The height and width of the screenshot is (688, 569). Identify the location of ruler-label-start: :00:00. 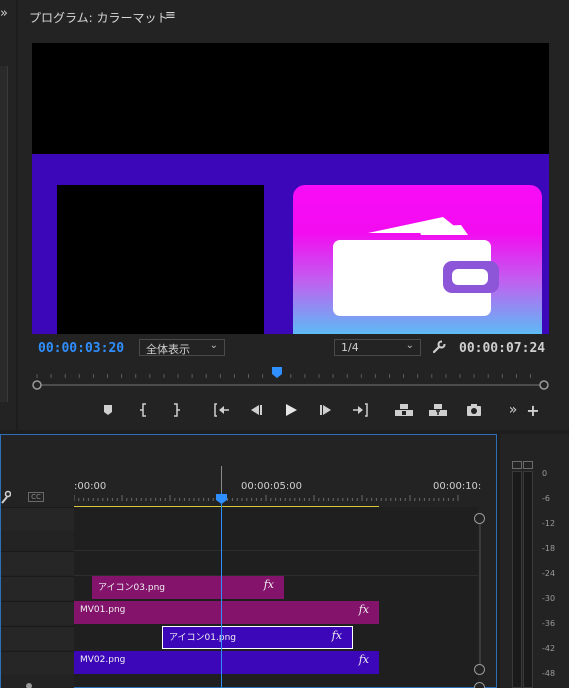
(90, 486).